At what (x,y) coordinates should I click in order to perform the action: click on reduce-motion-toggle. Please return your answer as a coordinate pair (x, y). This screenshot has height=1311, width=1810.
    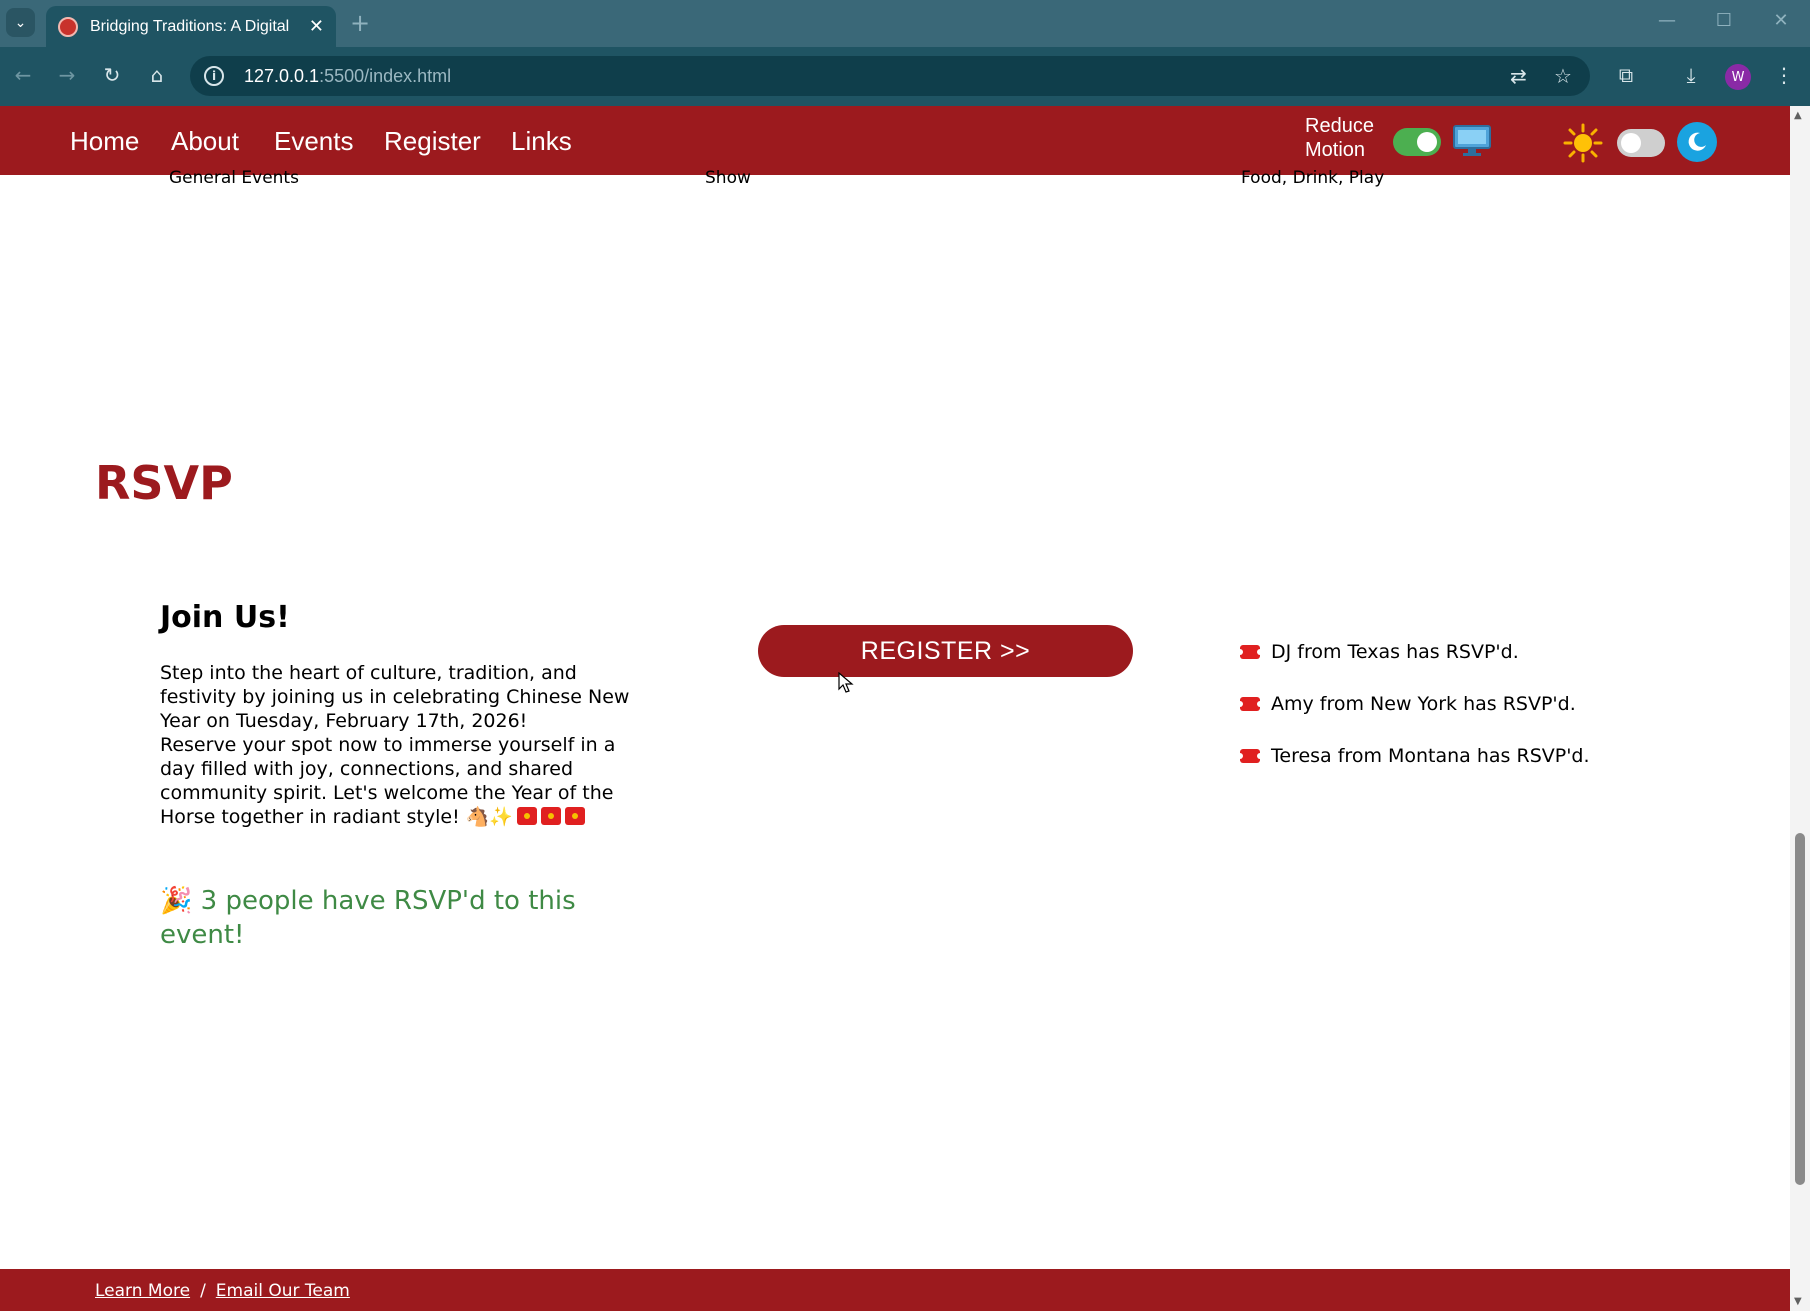
    Looking at the image, I should click on (1417, 142).